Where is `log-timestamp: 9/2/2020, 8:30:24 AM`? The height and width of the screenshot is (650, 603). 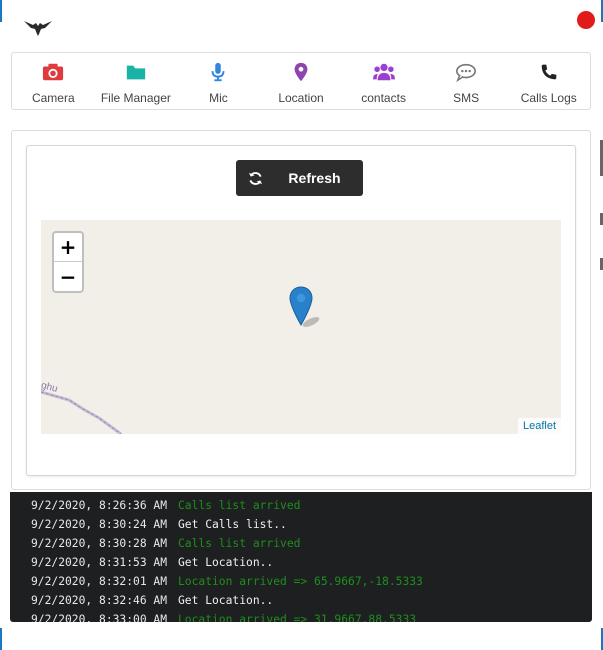 log-timestamp: 9/2/2020, 8:30:24 AM is located at coordinates (99, 524).